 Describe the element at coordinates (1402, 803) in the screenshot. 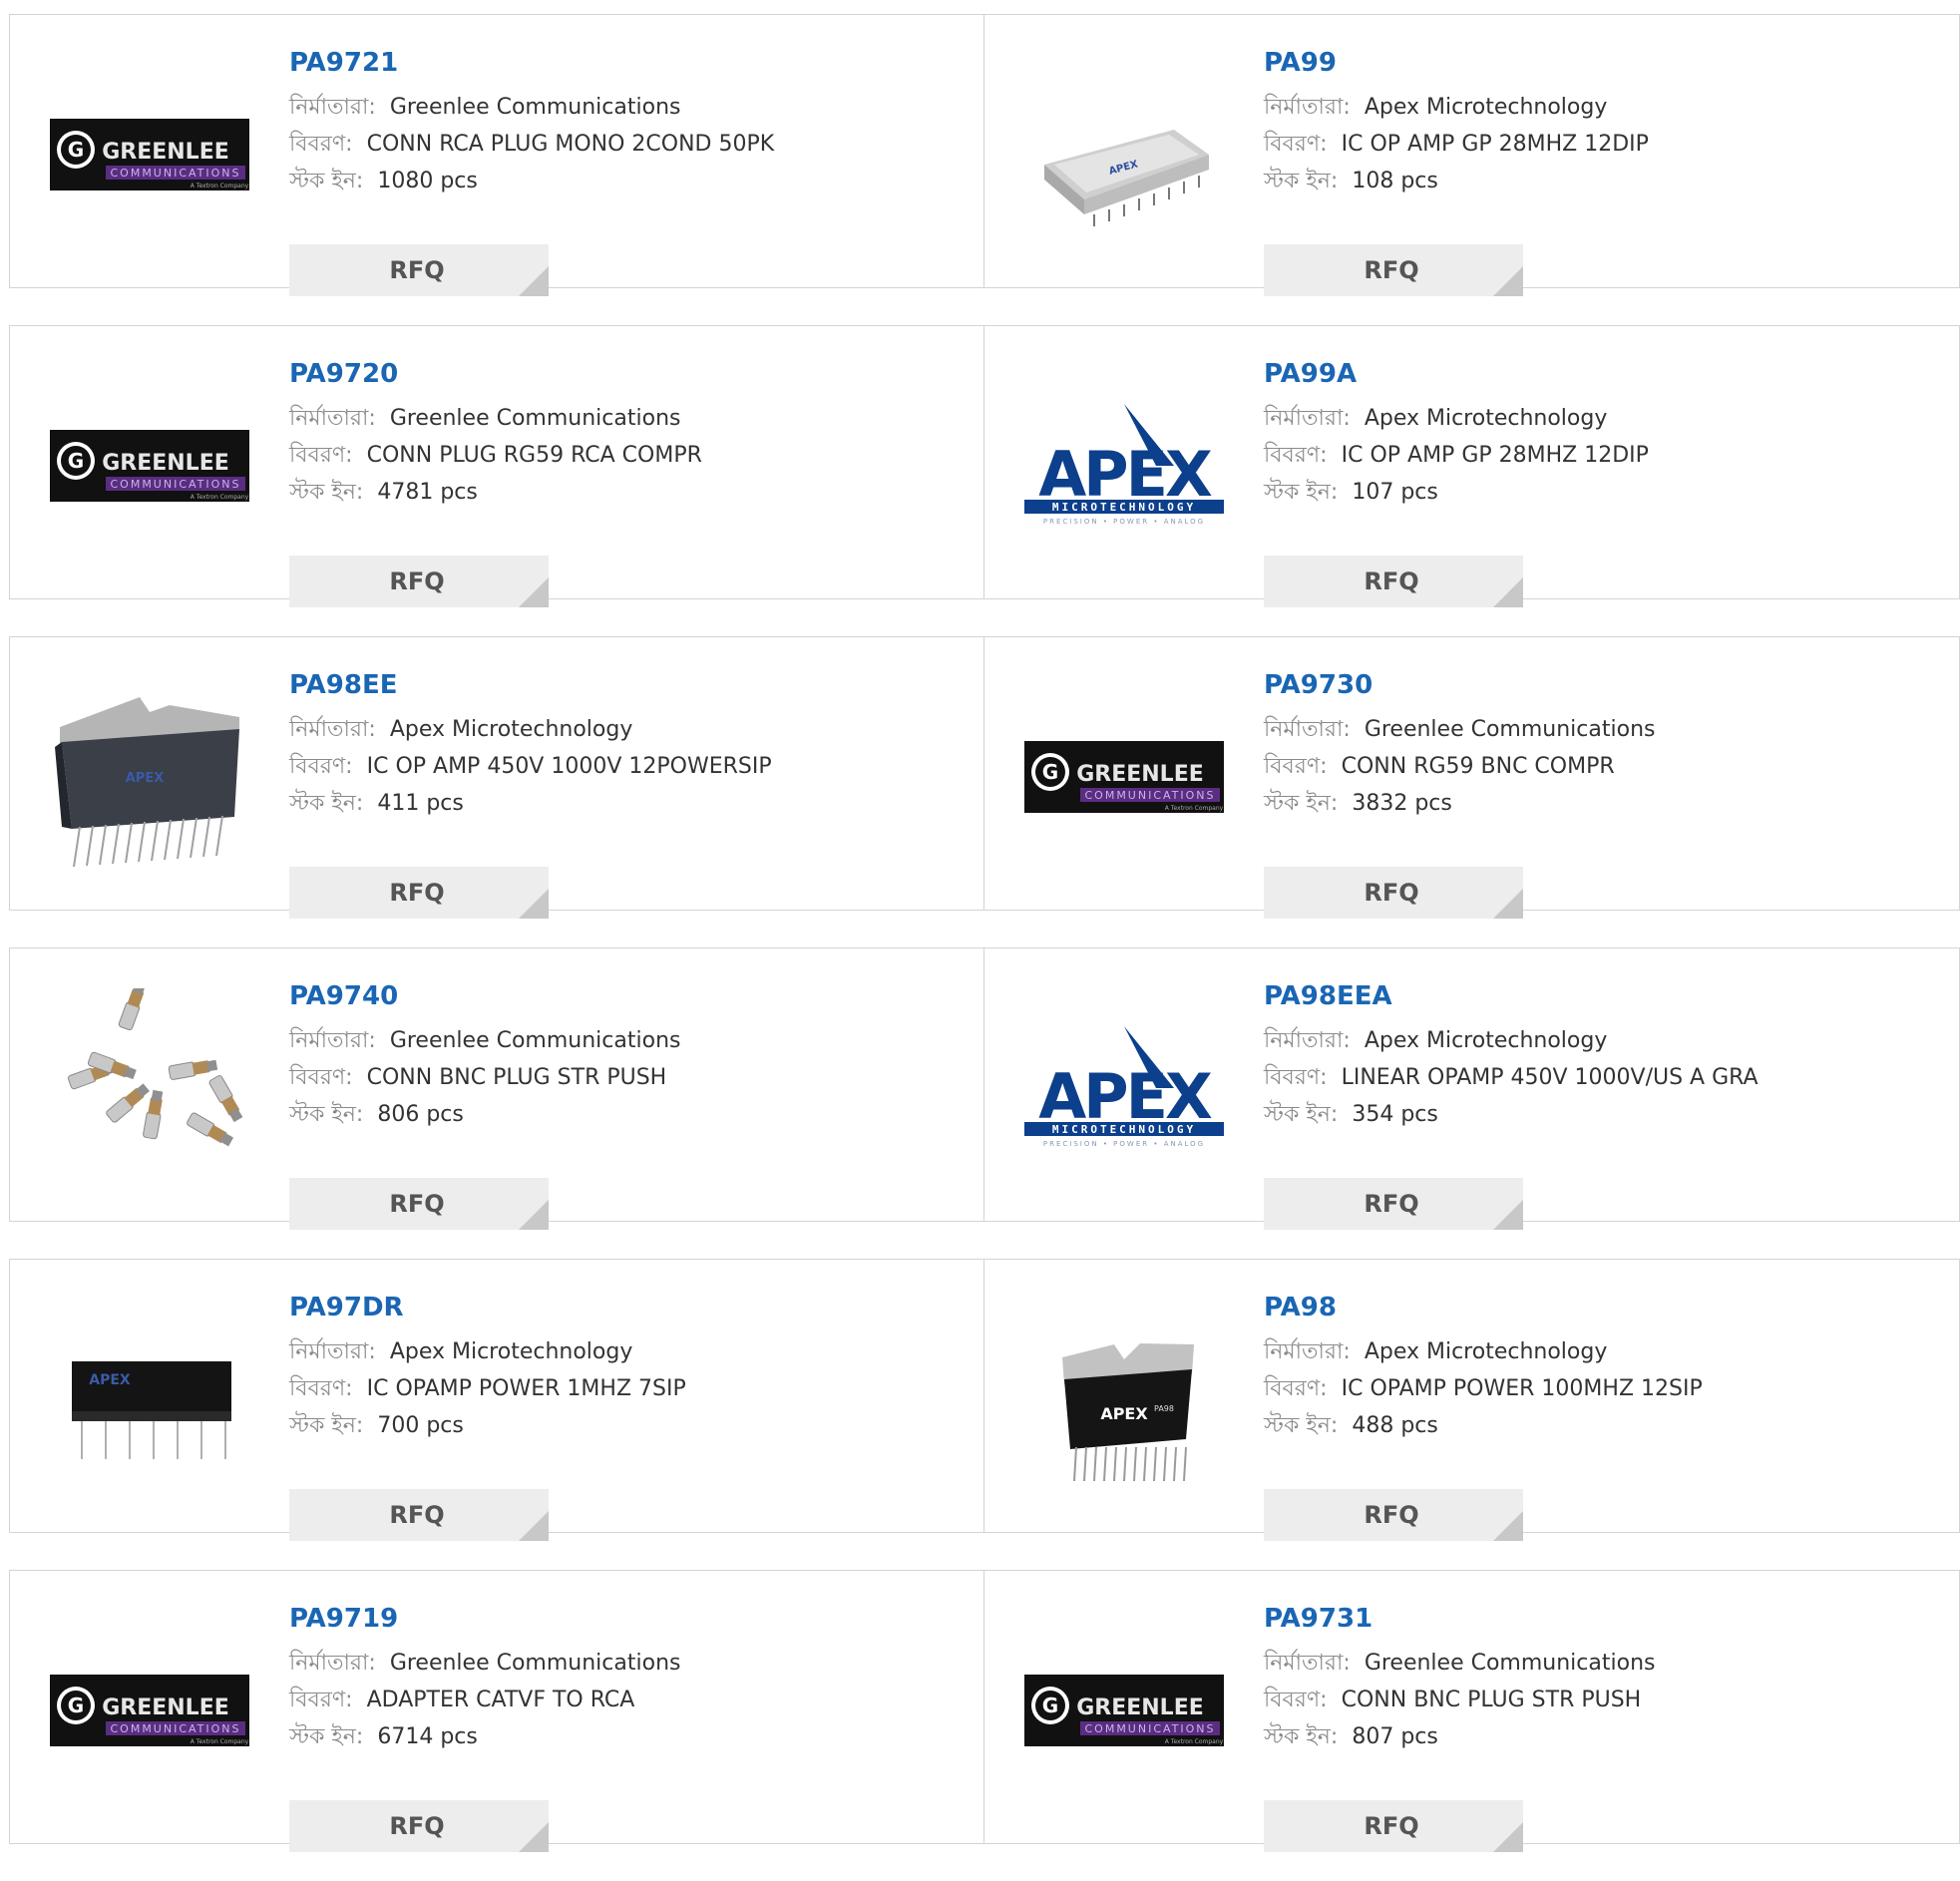

I see `stock-value: 3832 pcs` at that location.